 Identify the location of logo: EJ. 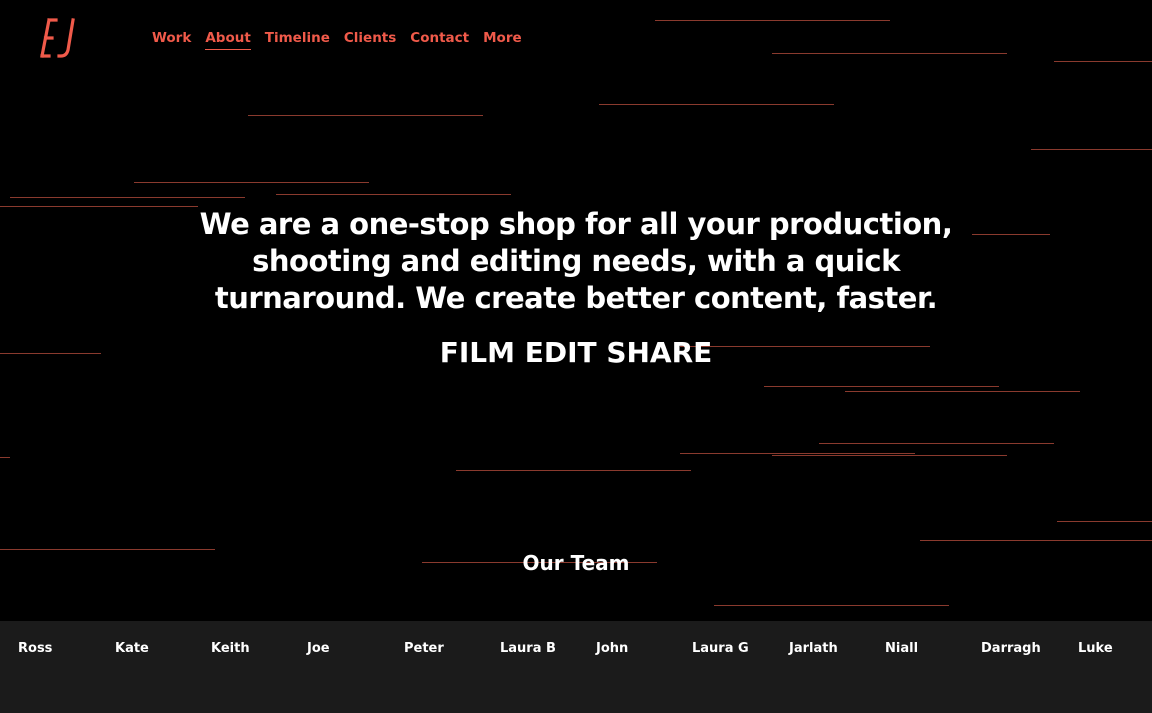
(58, 38).